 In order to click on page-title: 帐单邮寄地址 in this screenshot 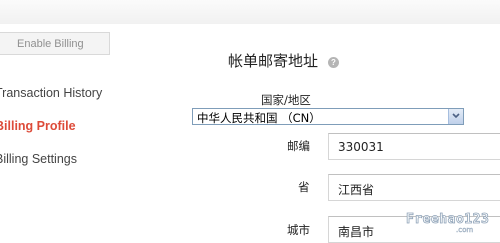, I will do `click(273, 61)`.